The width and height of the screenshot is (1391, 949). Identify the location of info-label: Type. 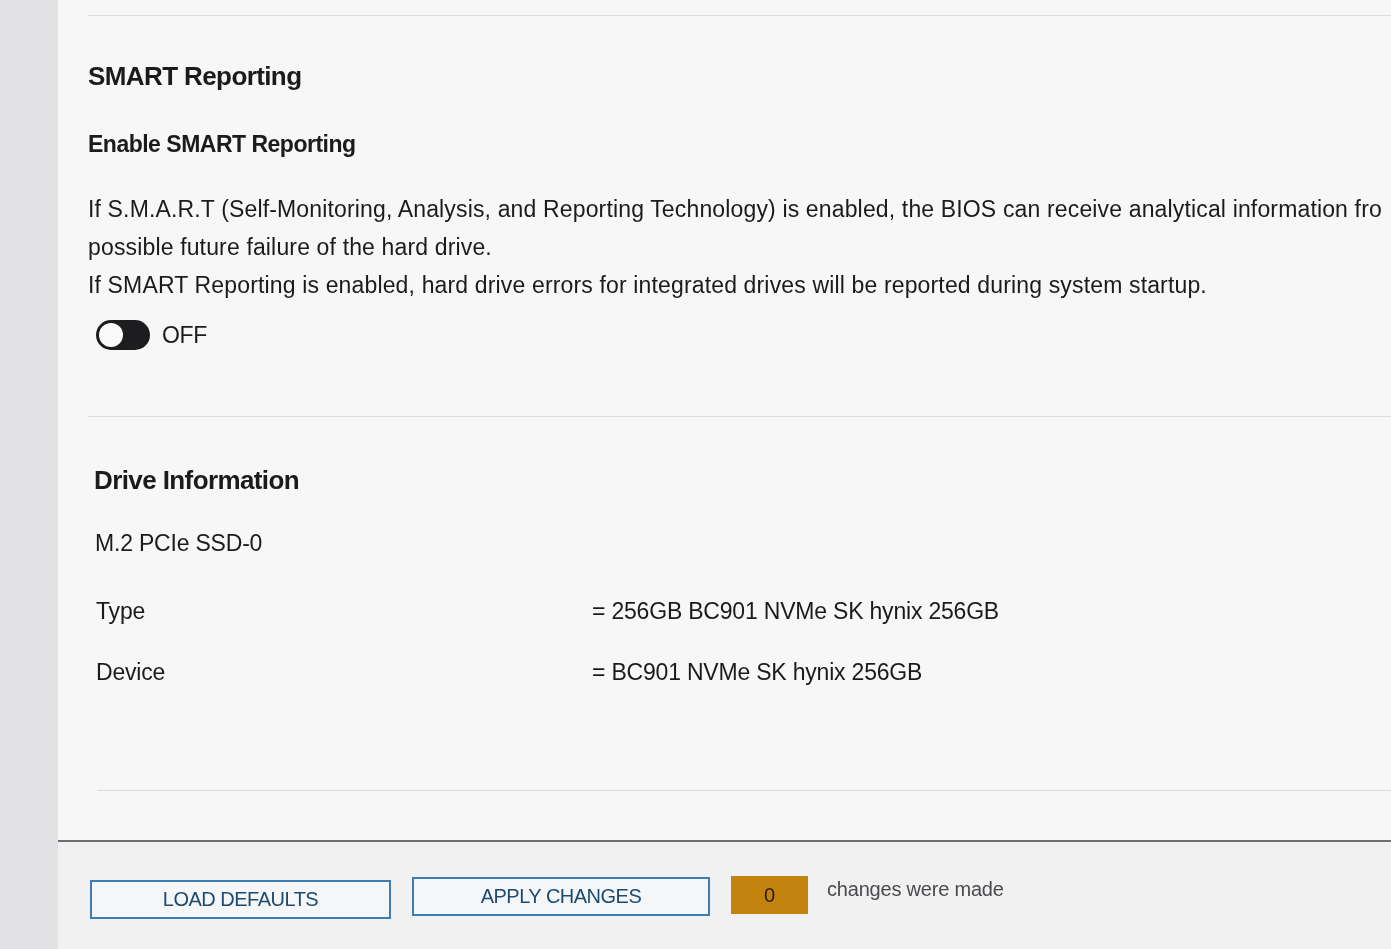
(121, 611).